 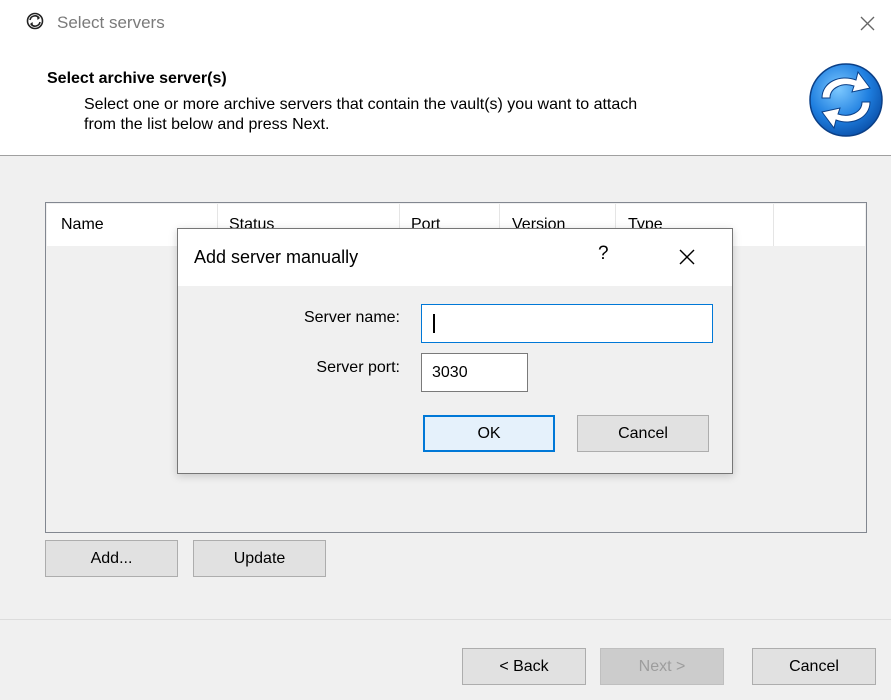 I want to click on back-button: < Back, so click(x=524, y=666).